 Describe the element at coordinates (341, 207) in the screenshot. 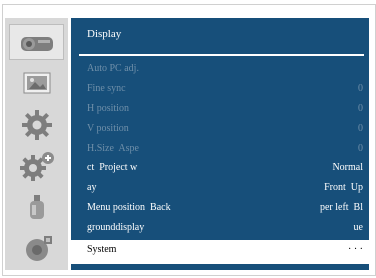

I see `menu-item-value: per left Bl` at that location.